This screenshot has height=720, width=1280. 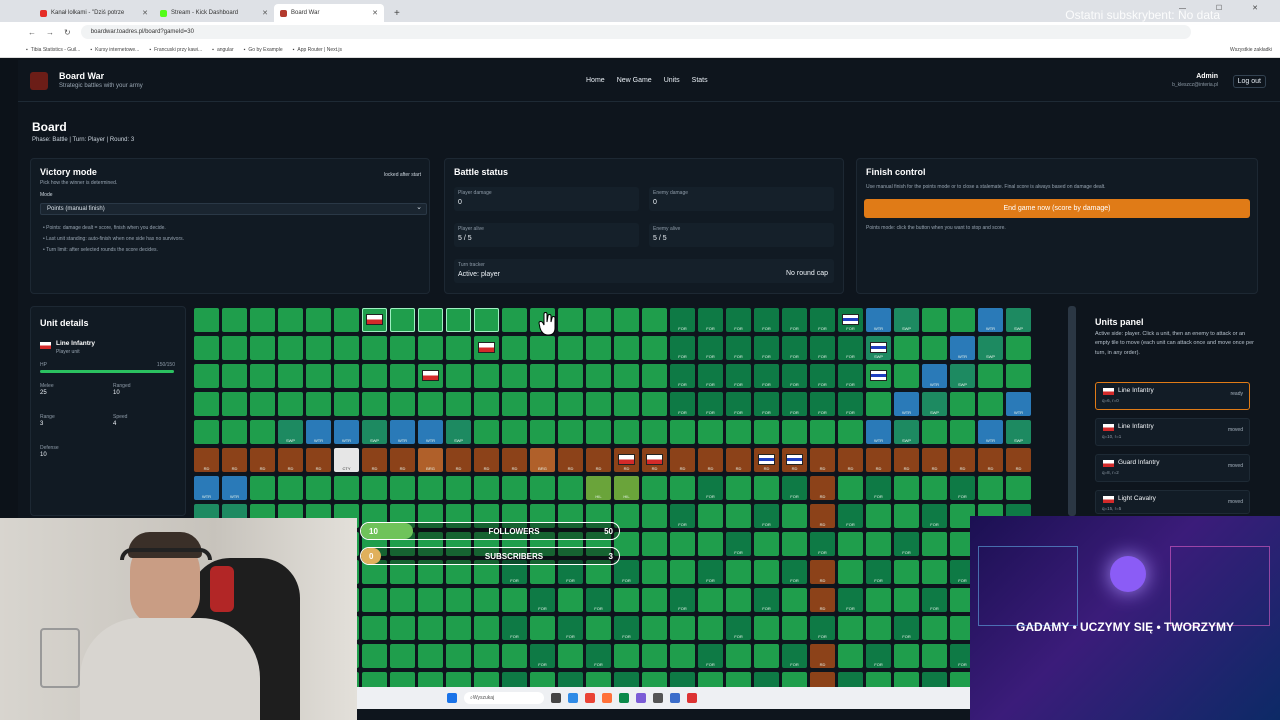 I want to click on url-input: boardwar.toadres.pl/board?gameId=30, so click(x=635, y=32).